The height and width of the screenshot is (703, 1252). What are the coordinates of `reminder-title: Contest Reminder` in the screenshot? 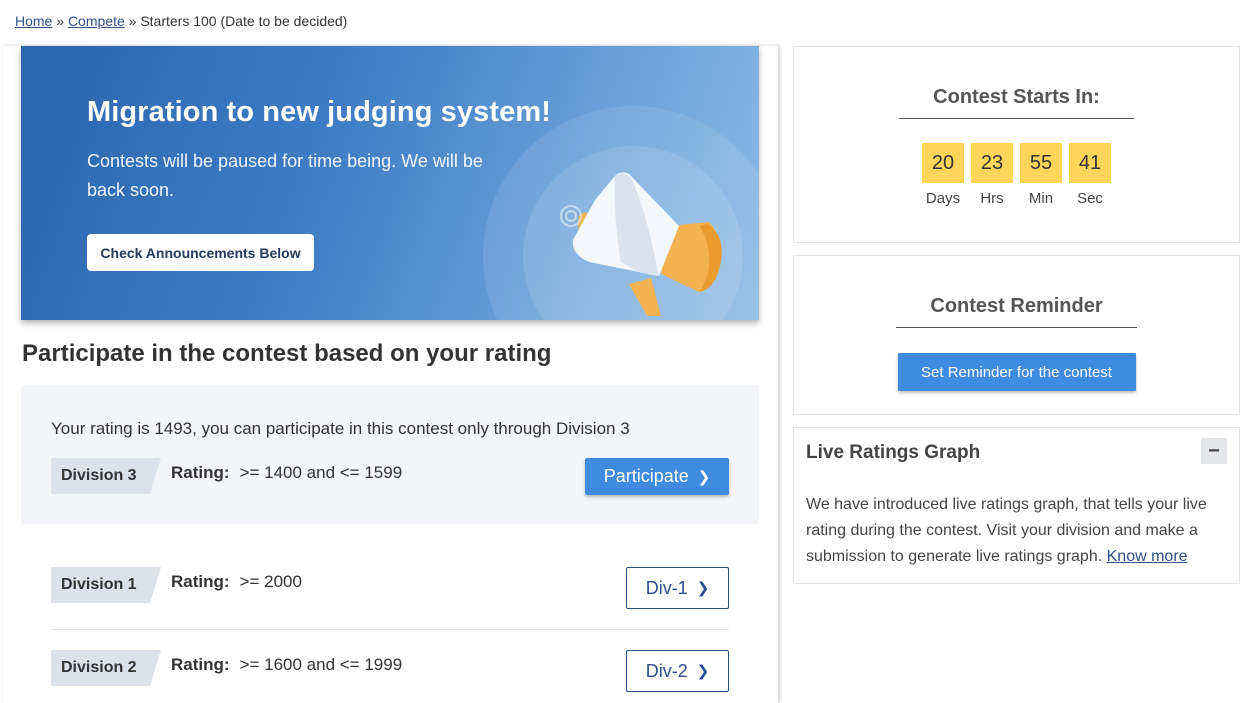 It's located at (1016, 306).